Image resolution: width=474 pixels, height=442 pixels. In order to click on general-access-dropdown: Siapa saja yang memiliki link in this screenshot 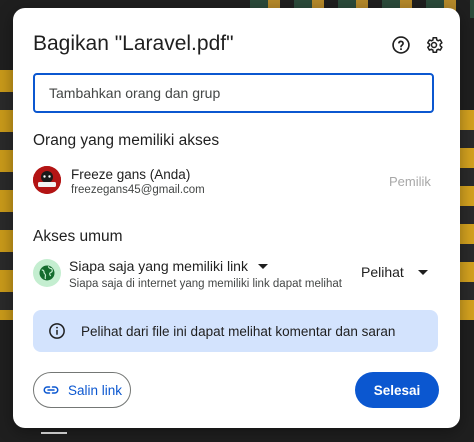, I will do `click(168, 266)`.